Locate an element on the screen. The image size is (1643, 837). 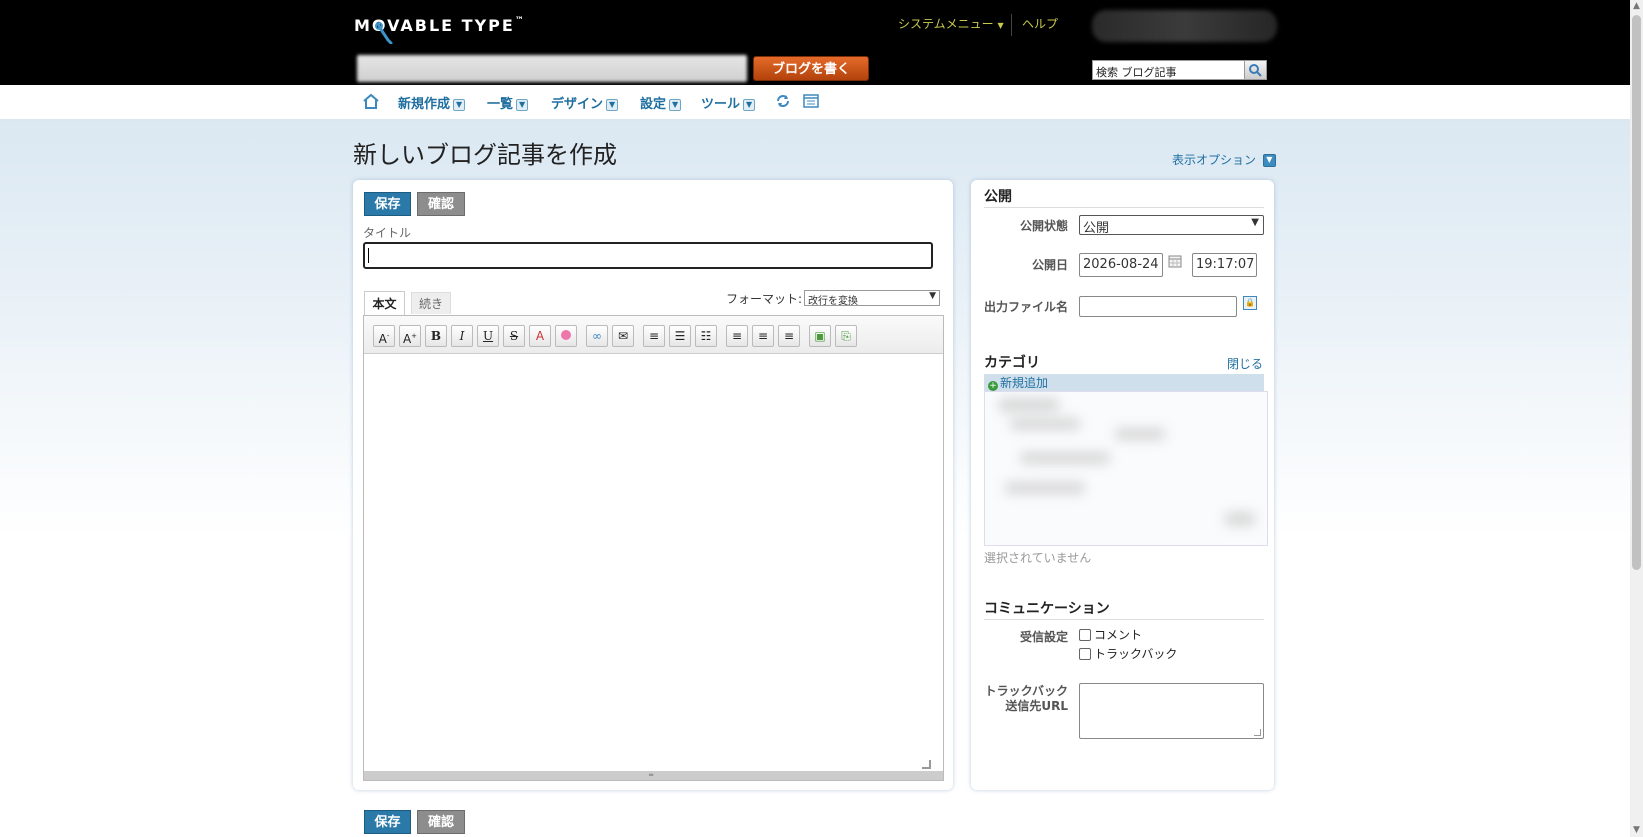
nav-item-list: 一覧 ▼ is located at coordinates (508, 102).